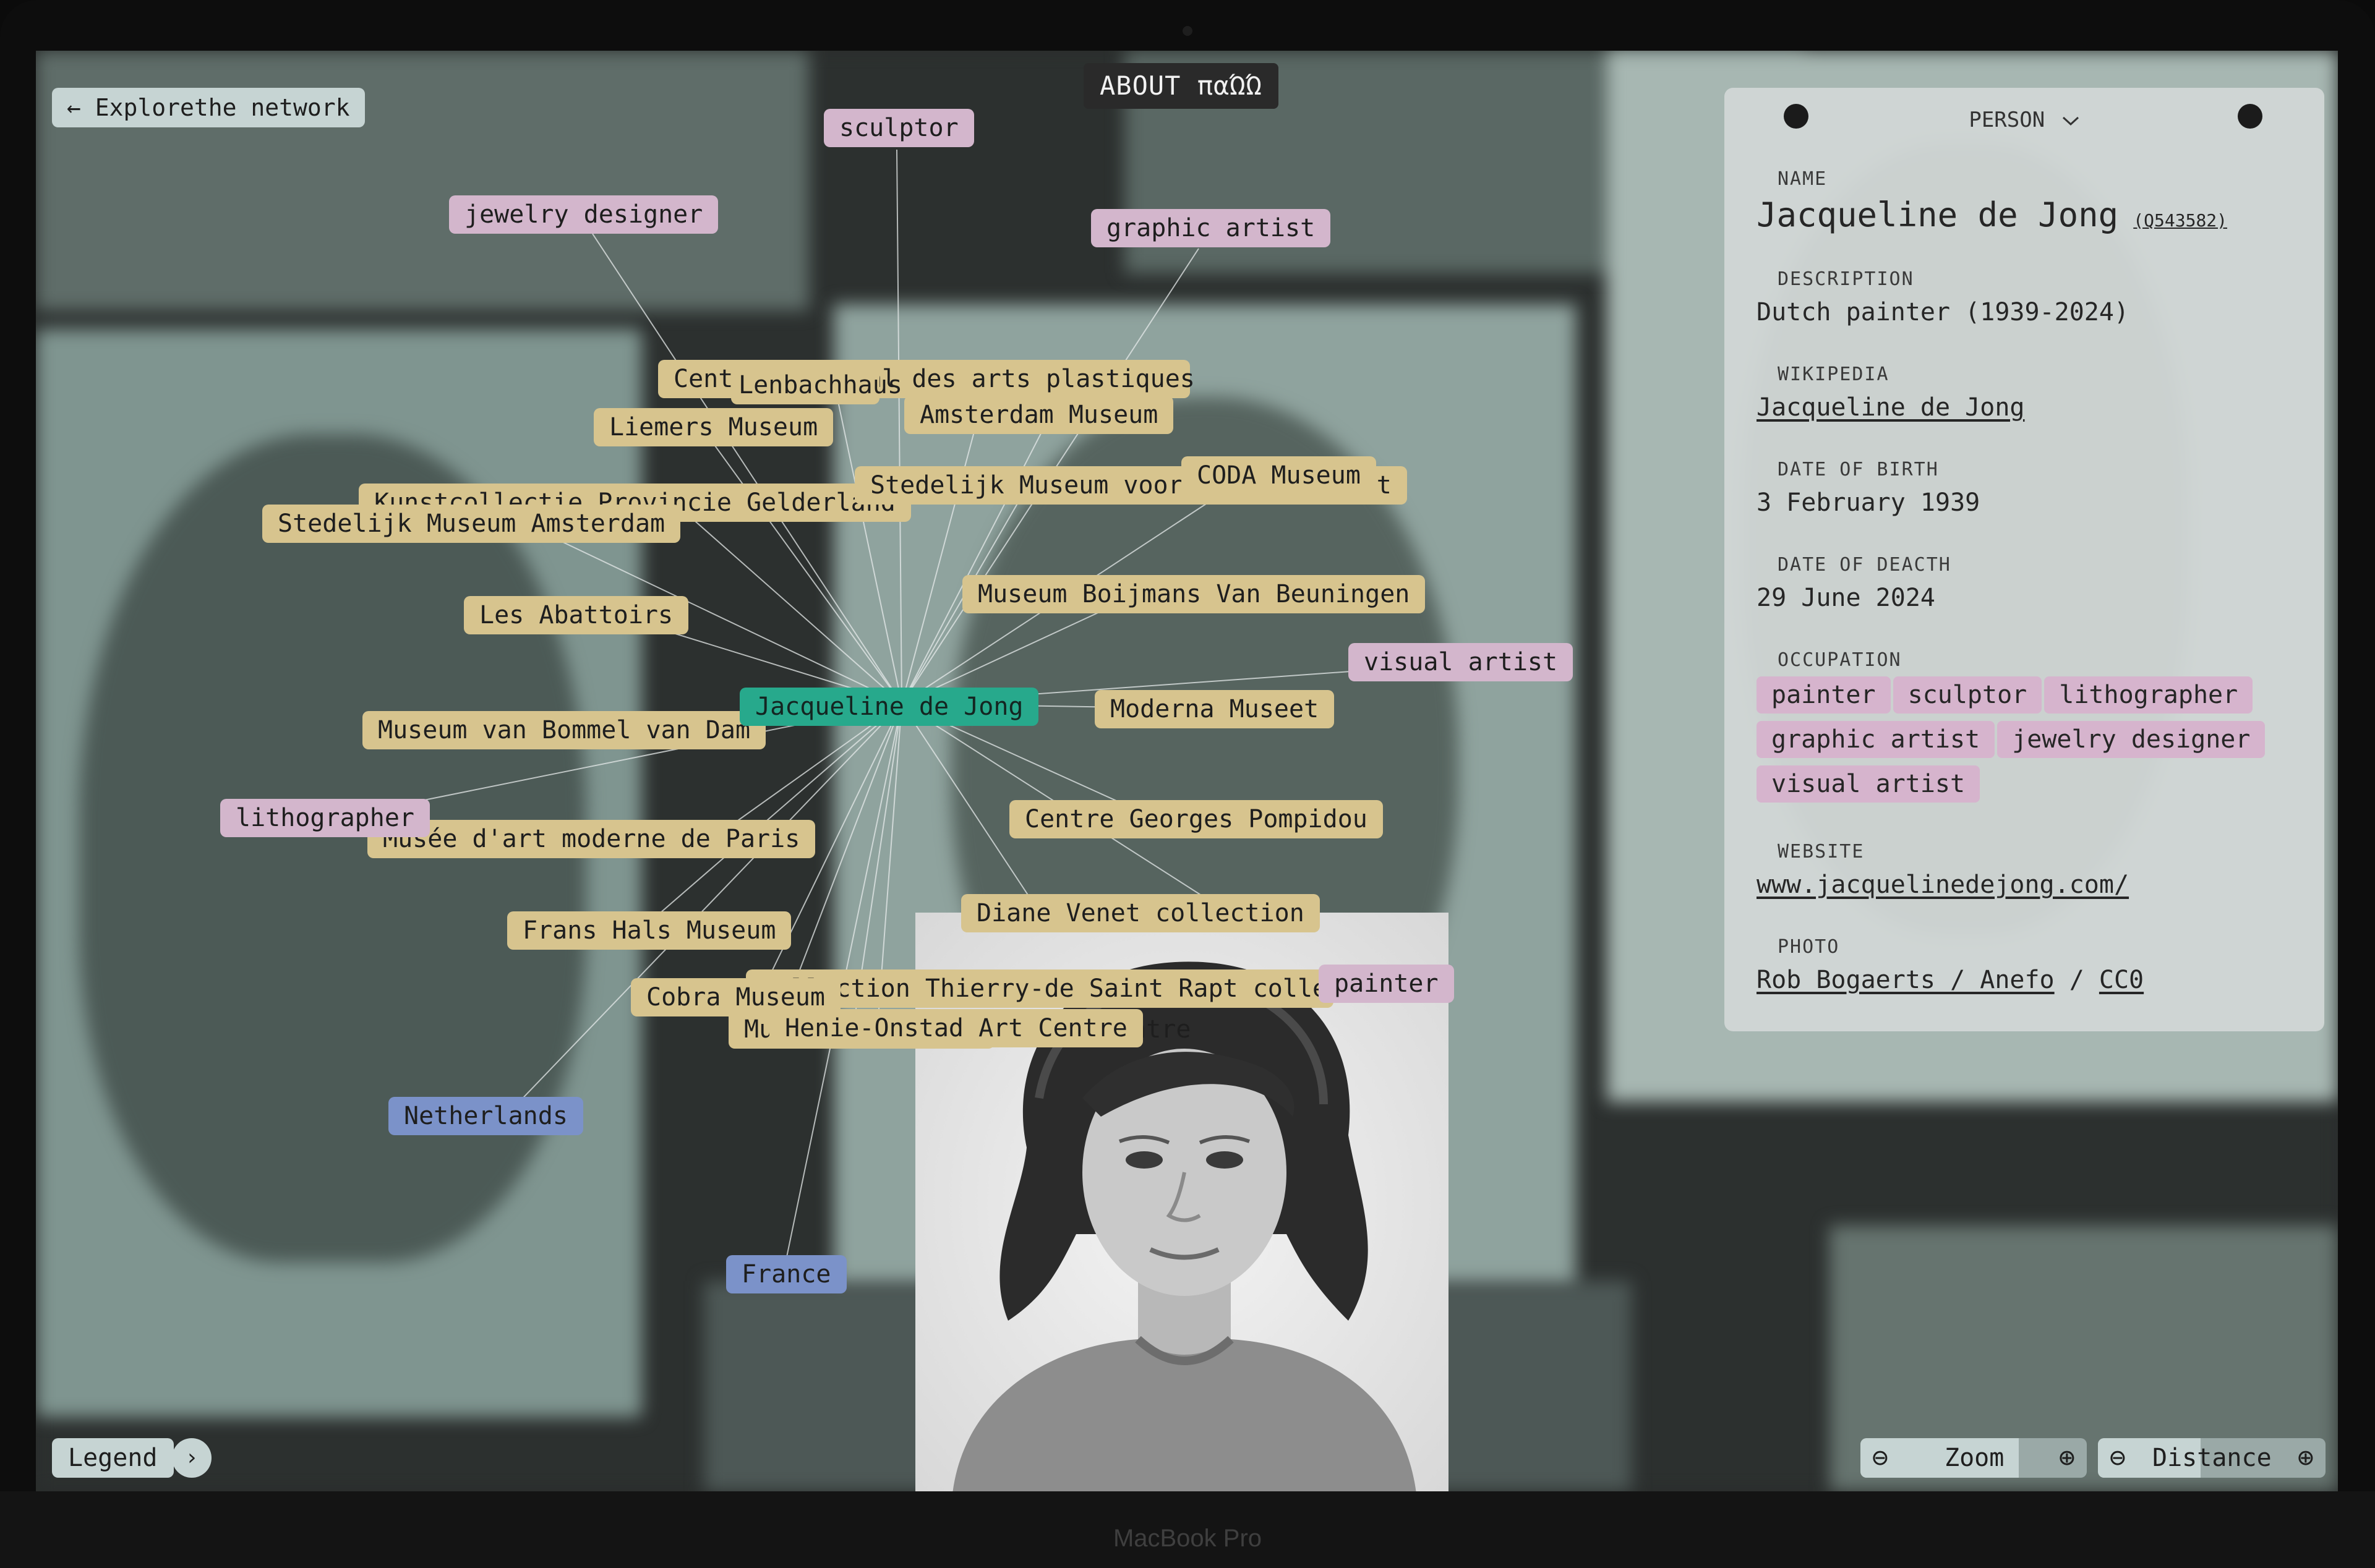  I want to click on photo-label: PHOTO, so click(1809, 947).